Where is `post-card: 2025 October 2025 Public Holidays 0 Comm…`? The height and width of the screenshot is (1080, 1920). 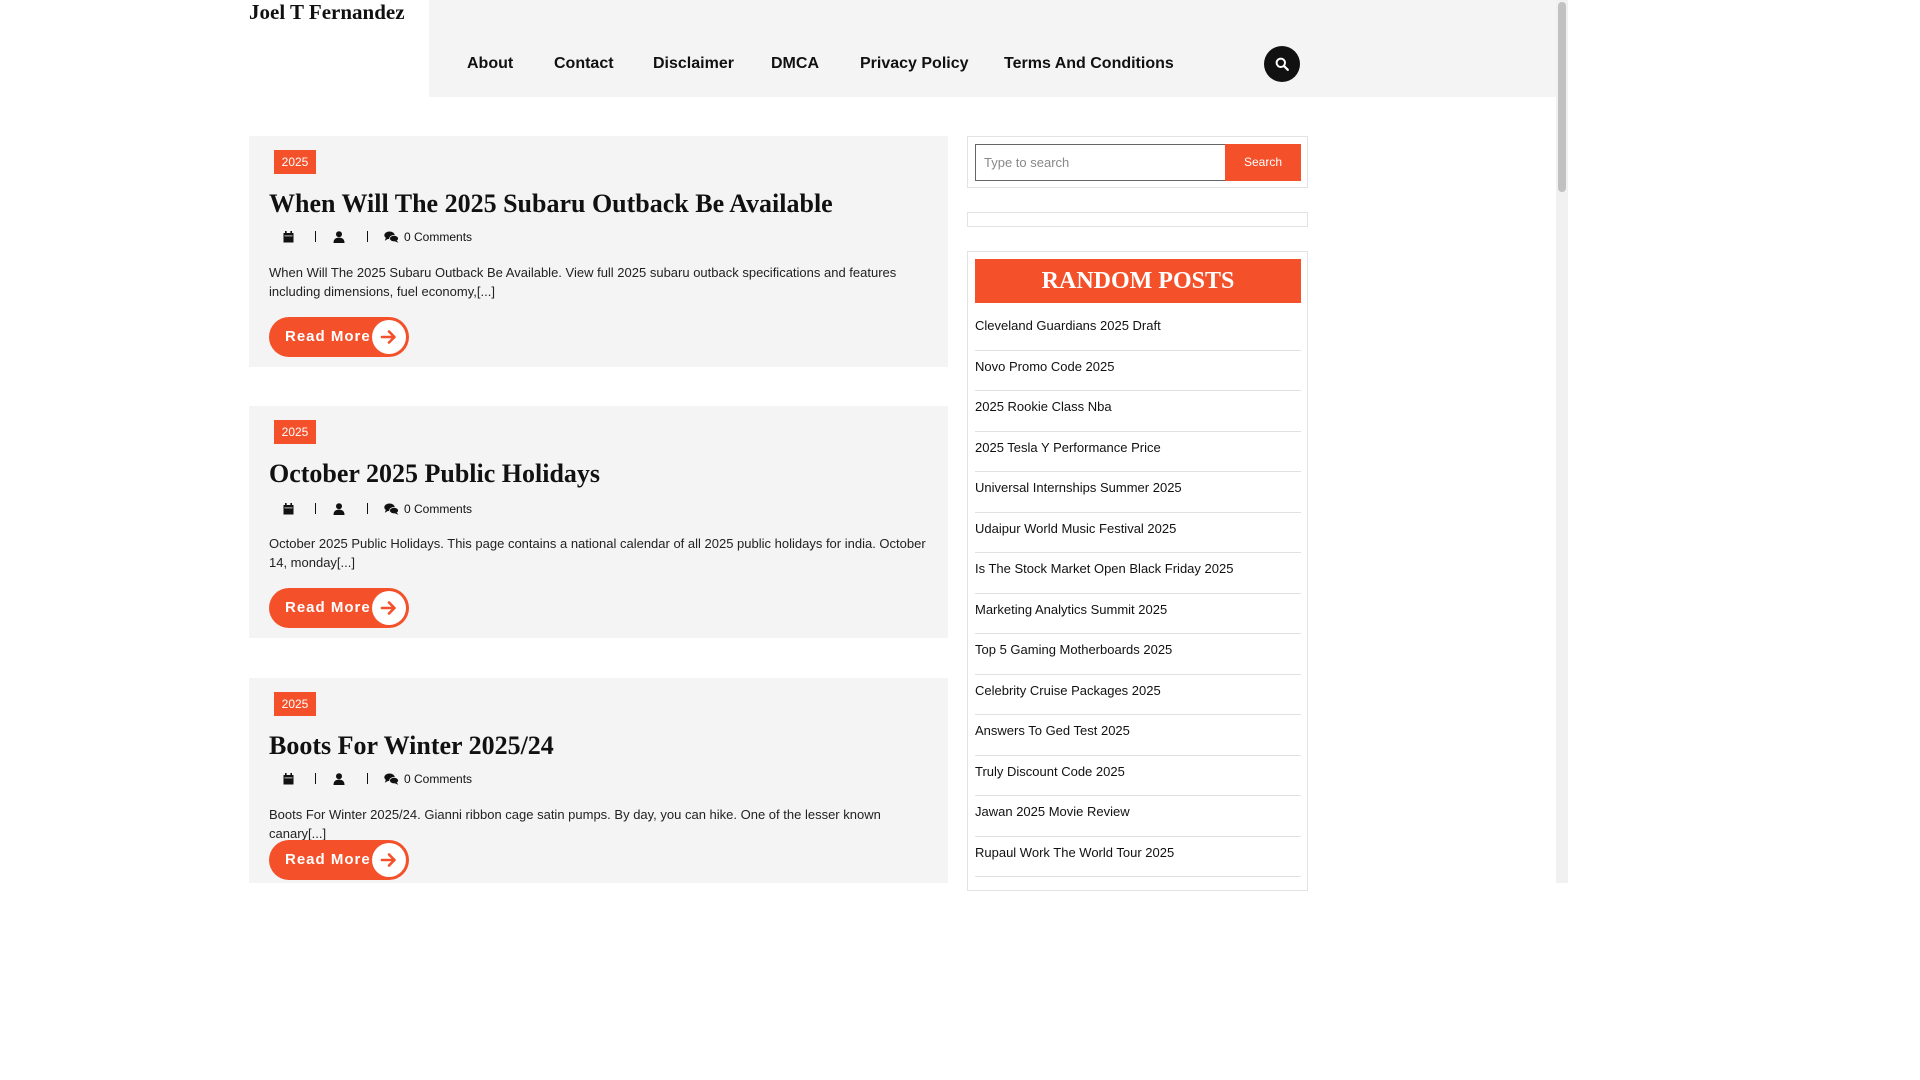
post-card: 2025 October 2025 Public Holidays 0 Comm… is located at coordinates (598, 522).